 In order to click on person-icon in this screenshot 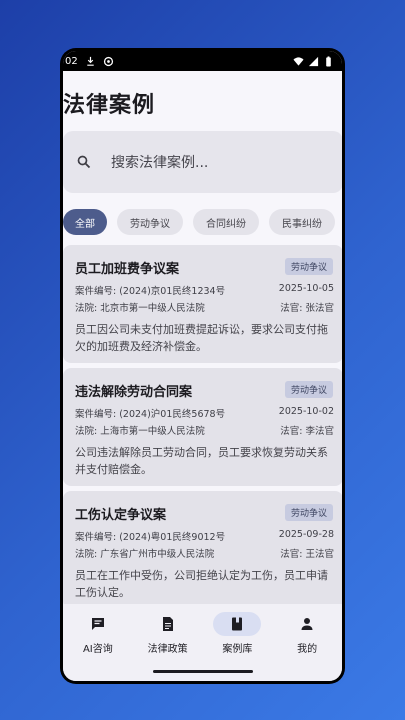, I will do `click(307, 624)`.